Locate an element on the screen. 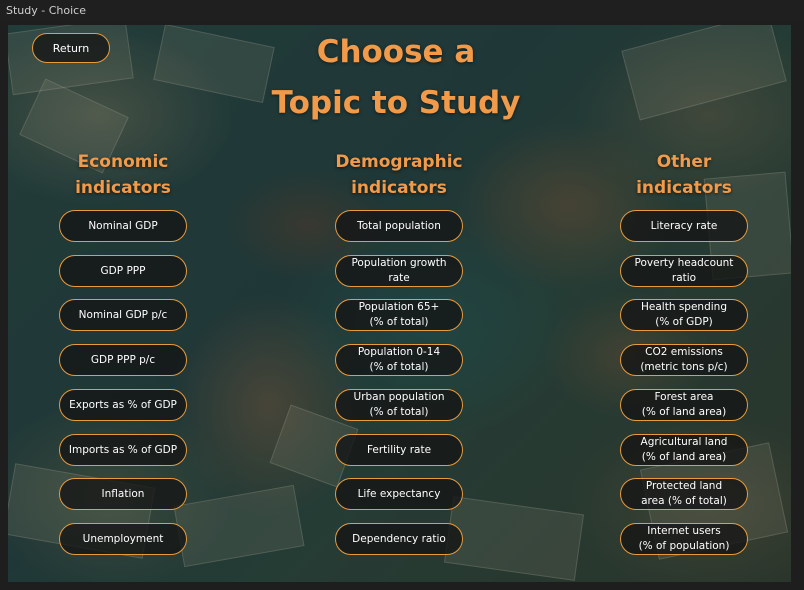 This screenshot has height=590, width=804. indicator-label: Internet users (% of population) is located at coordinates (684, 539).